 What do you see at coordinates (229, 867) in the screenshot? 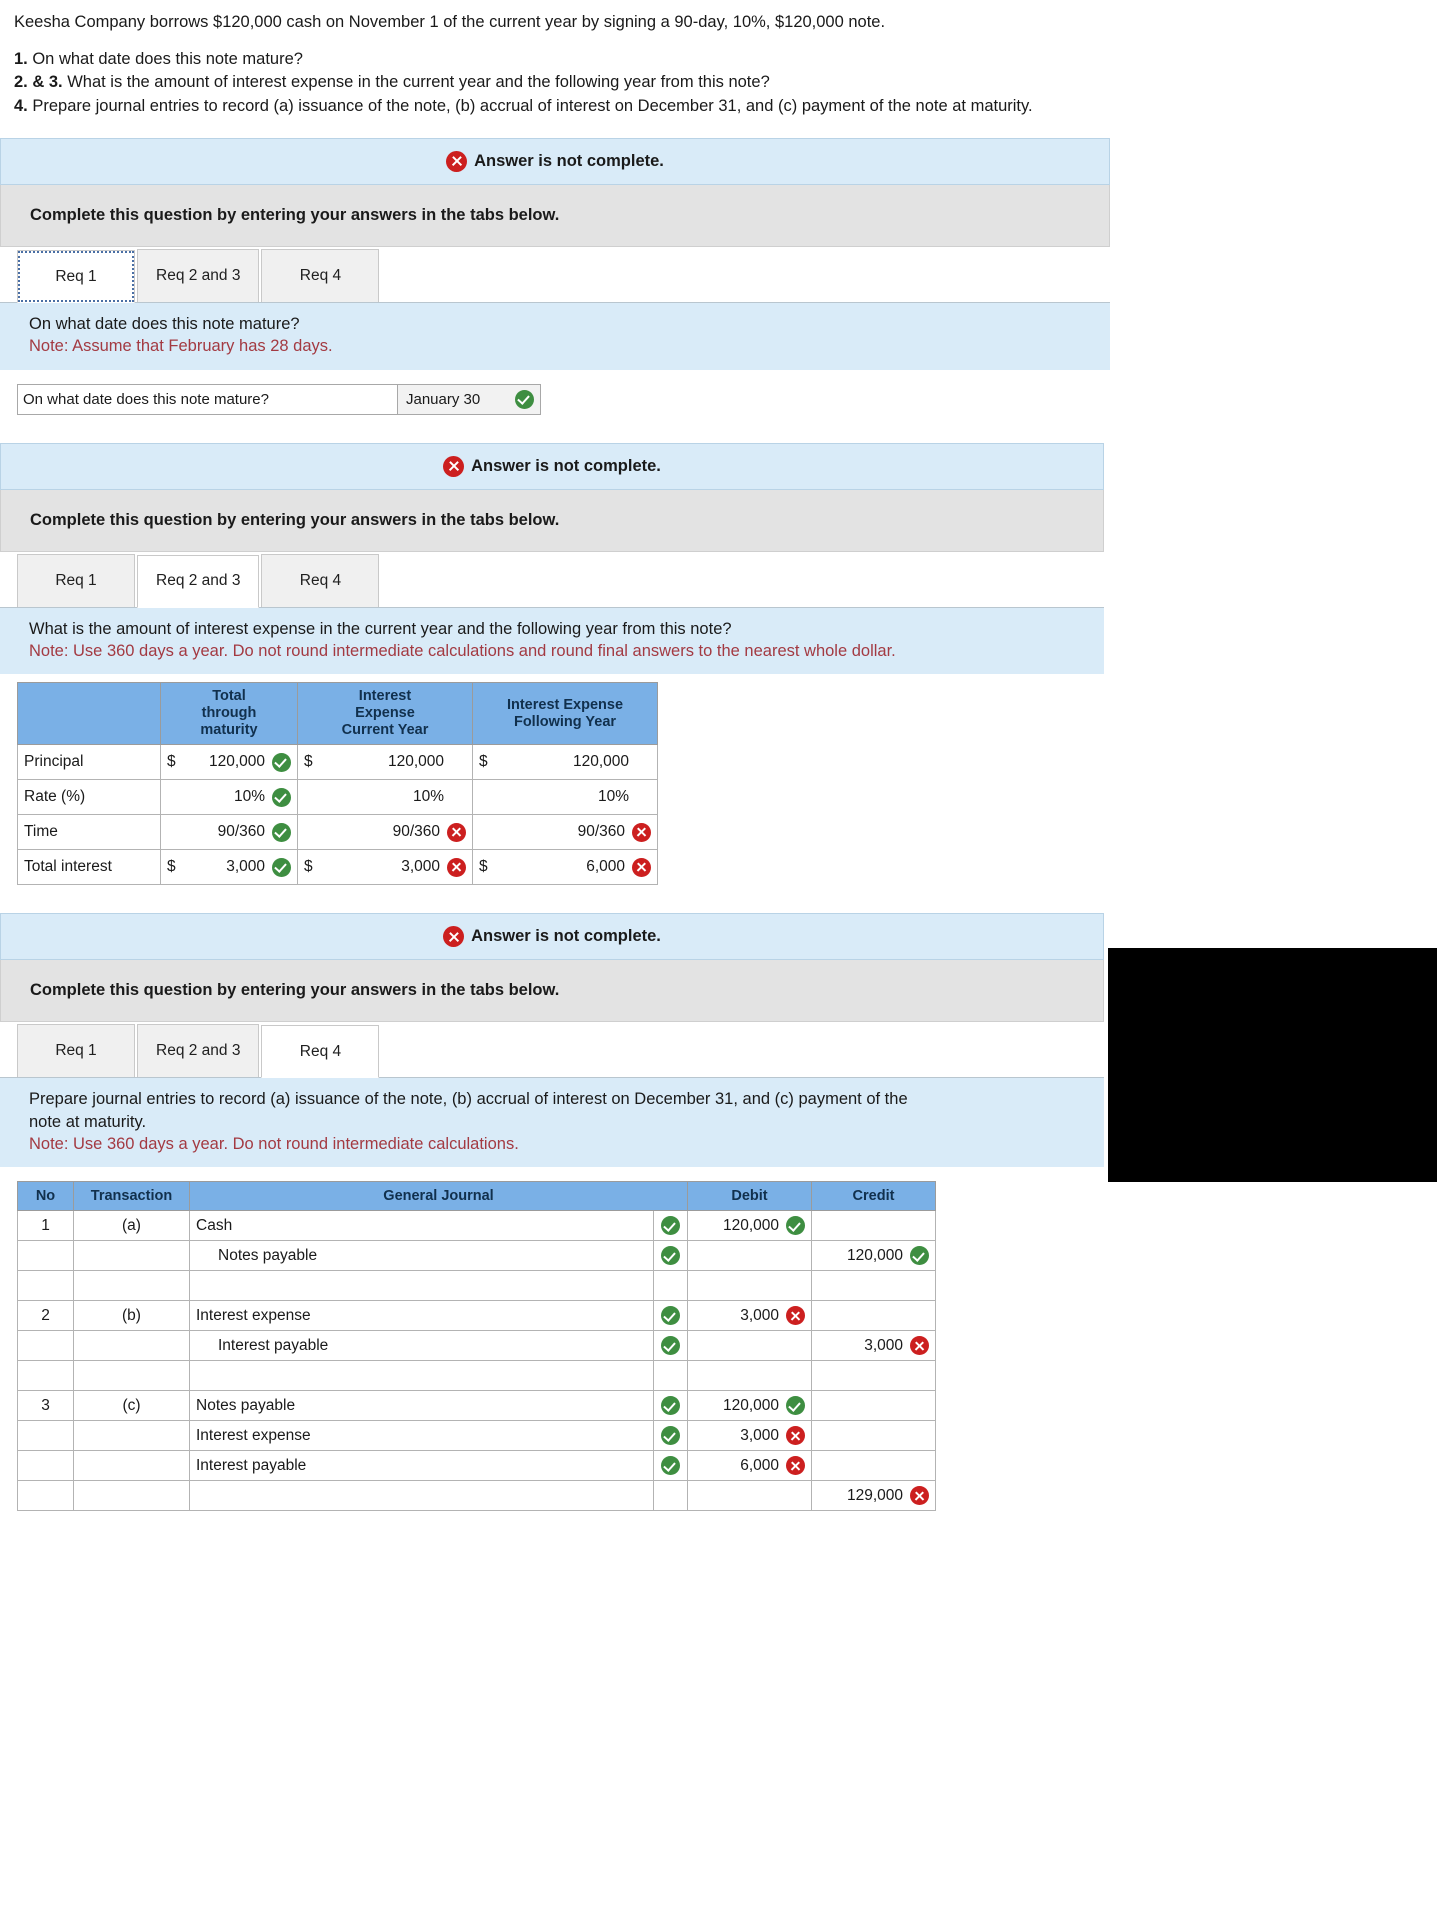
I see `cell-total-interest-total: $ 3,000` at bounding box center [229, 867].